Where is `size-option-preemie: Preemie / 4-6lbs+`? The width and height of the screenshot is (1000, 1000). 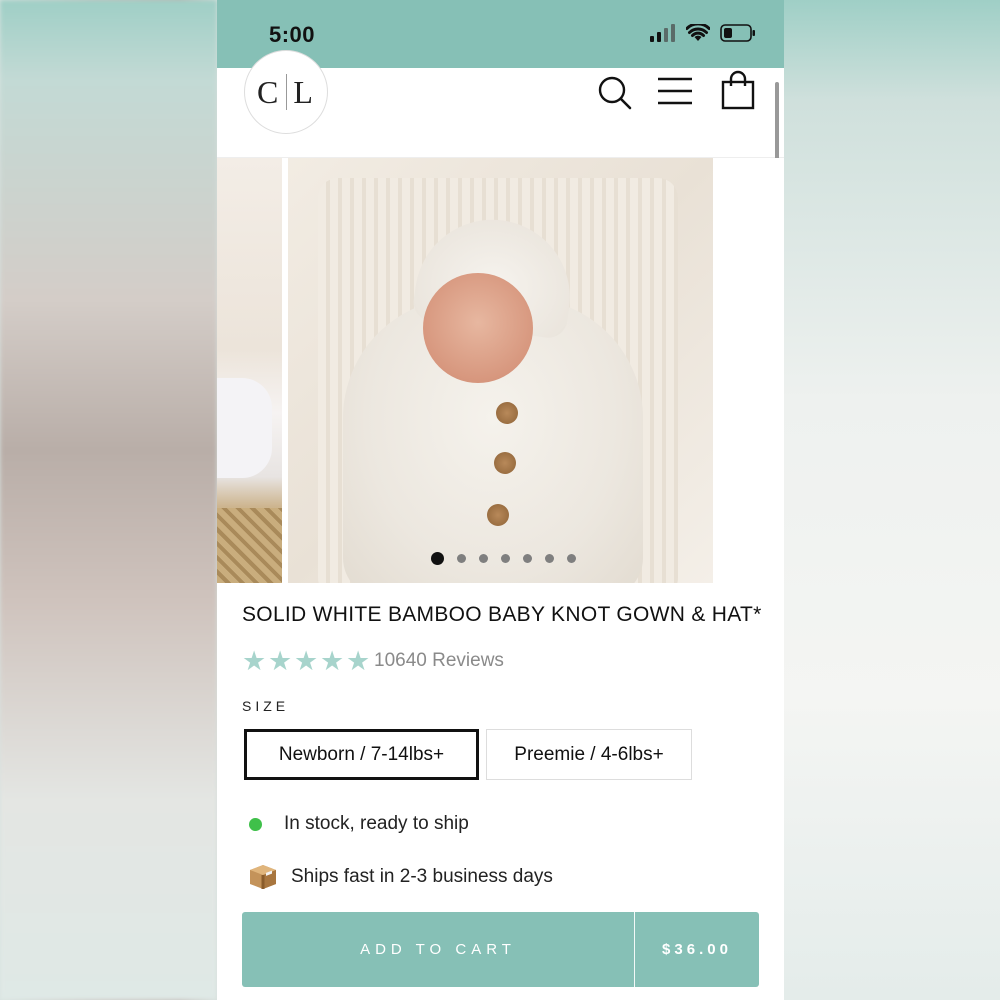 size-option-preemie: Preemie / 4-6lbs+ is located at coordinates (589, 754).